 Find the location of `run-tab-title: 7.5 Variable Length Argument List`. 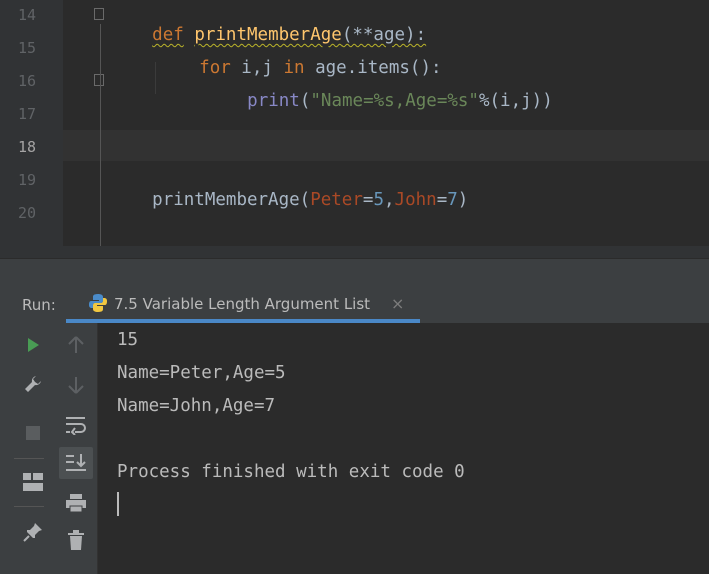

run-tab-title: 7.5 Variable Length Argument List is located at coordinates (242, 304).